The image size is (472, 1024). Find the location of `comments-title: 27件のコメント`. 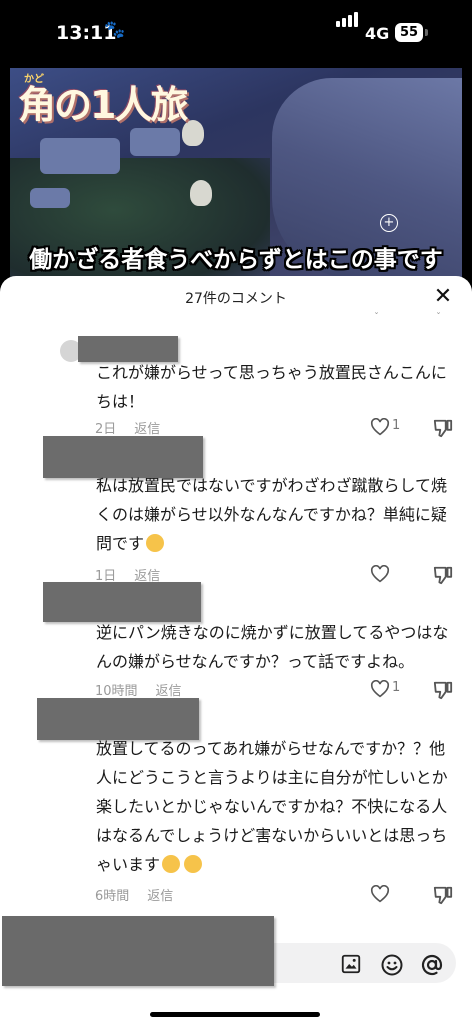

comments-title: 27件のコメント is located at coordinates (236, 299).